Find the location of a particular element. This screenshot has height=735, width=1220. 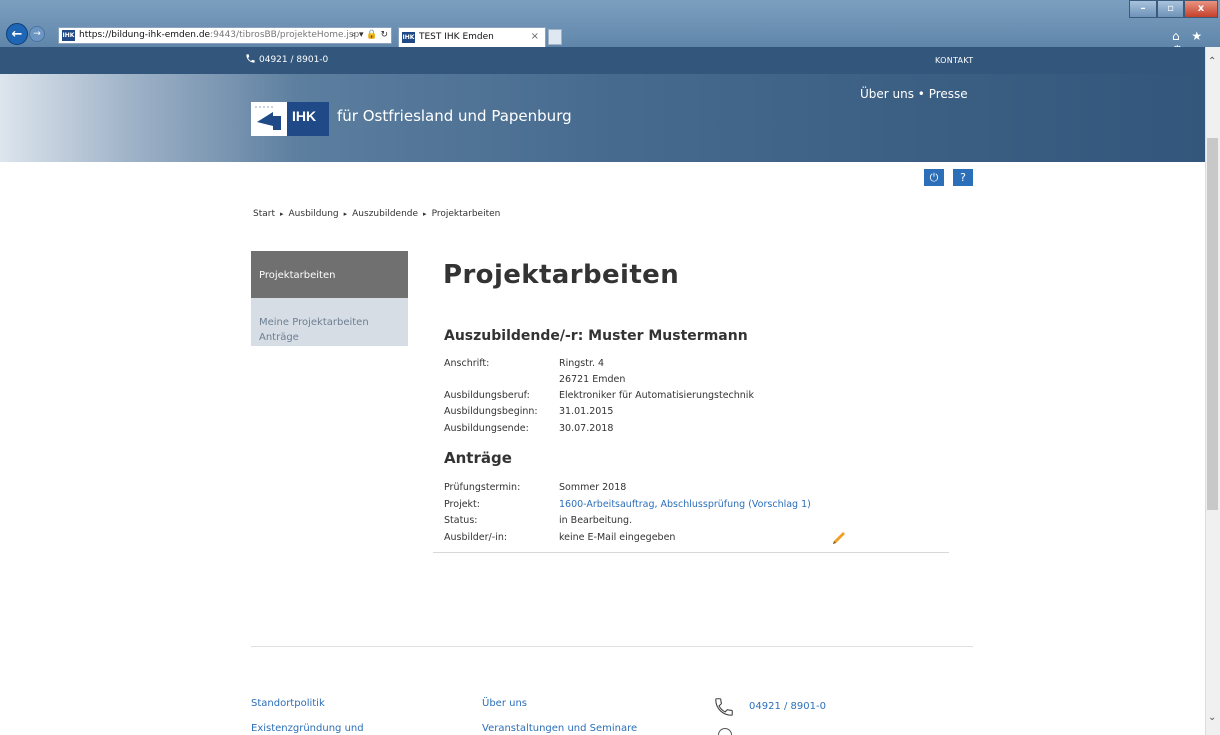

tab-close-icon: × is located at coordinates (535, 37).